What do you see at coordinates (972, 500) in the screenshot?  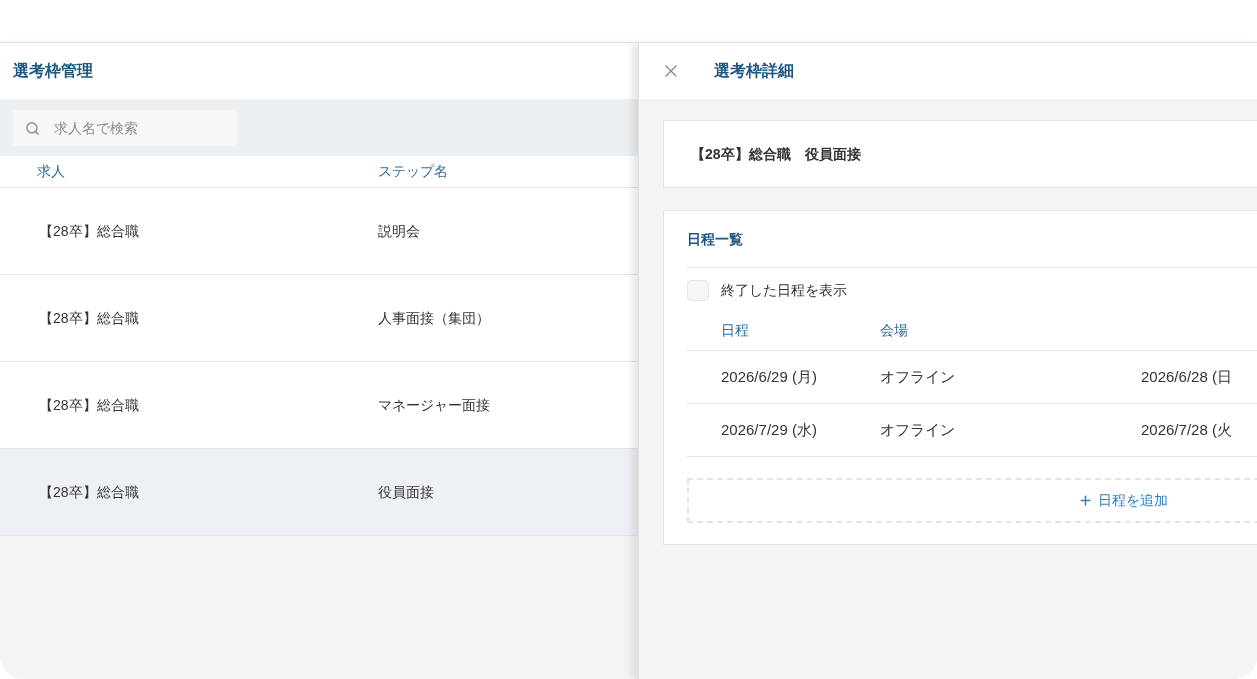 I see `add-schedule-button: 日程を追加` at bounding box center [972, 500].